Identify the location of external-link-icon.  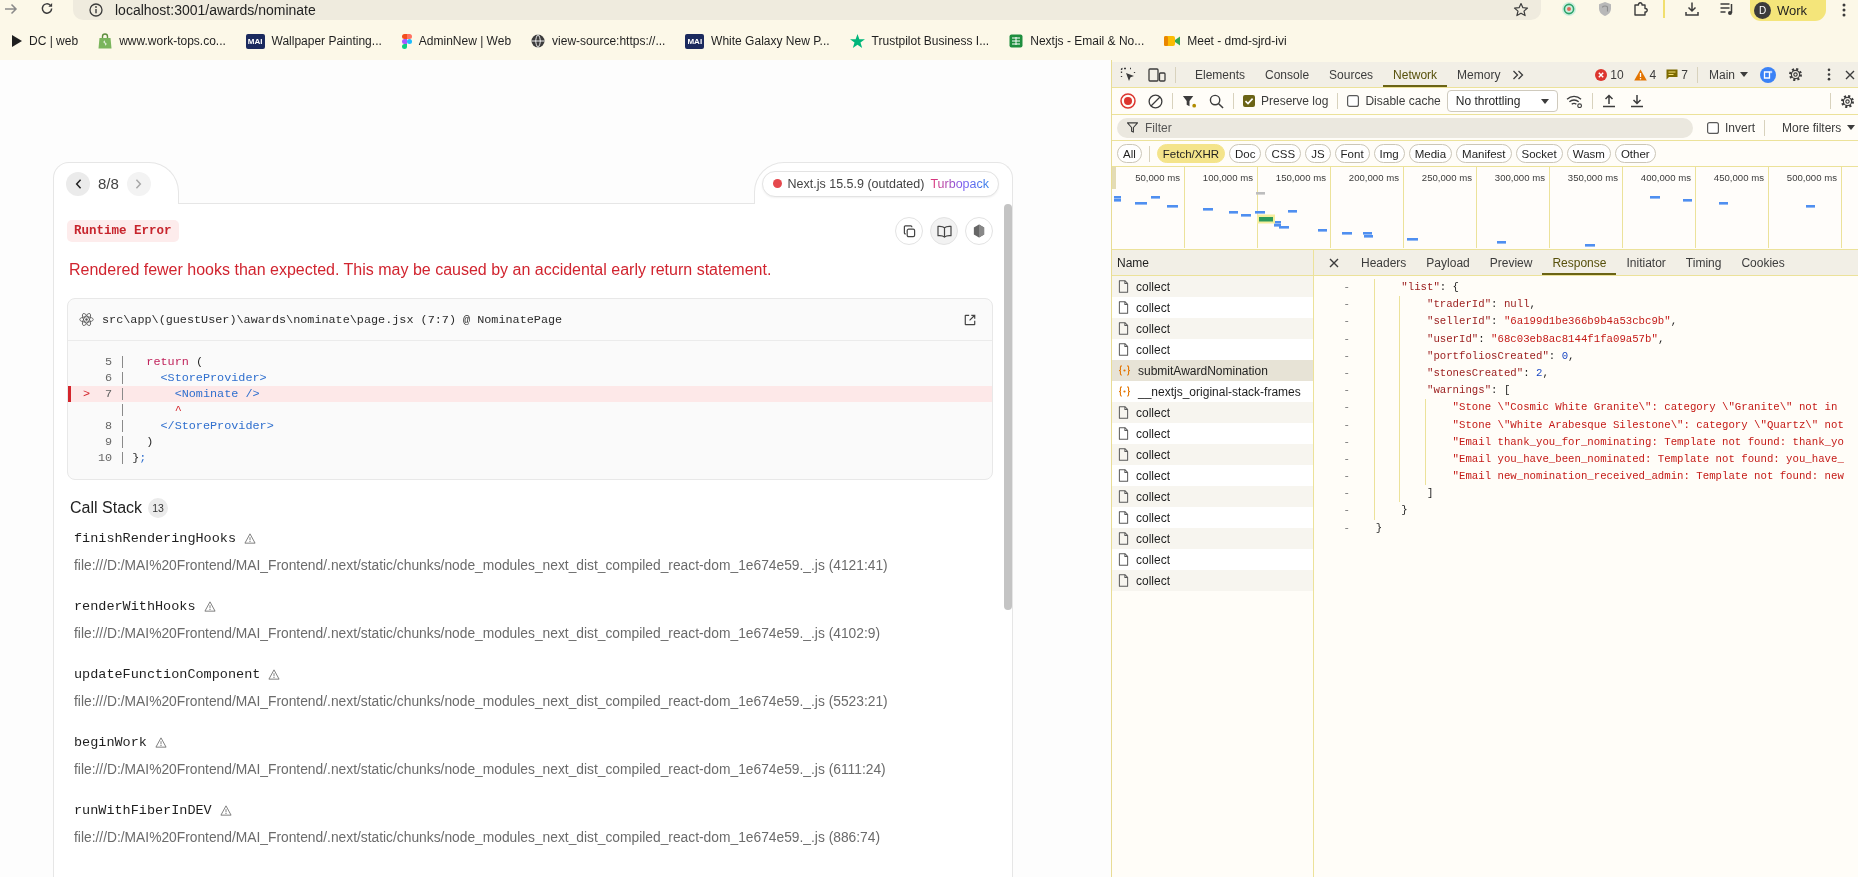
(970, 319).